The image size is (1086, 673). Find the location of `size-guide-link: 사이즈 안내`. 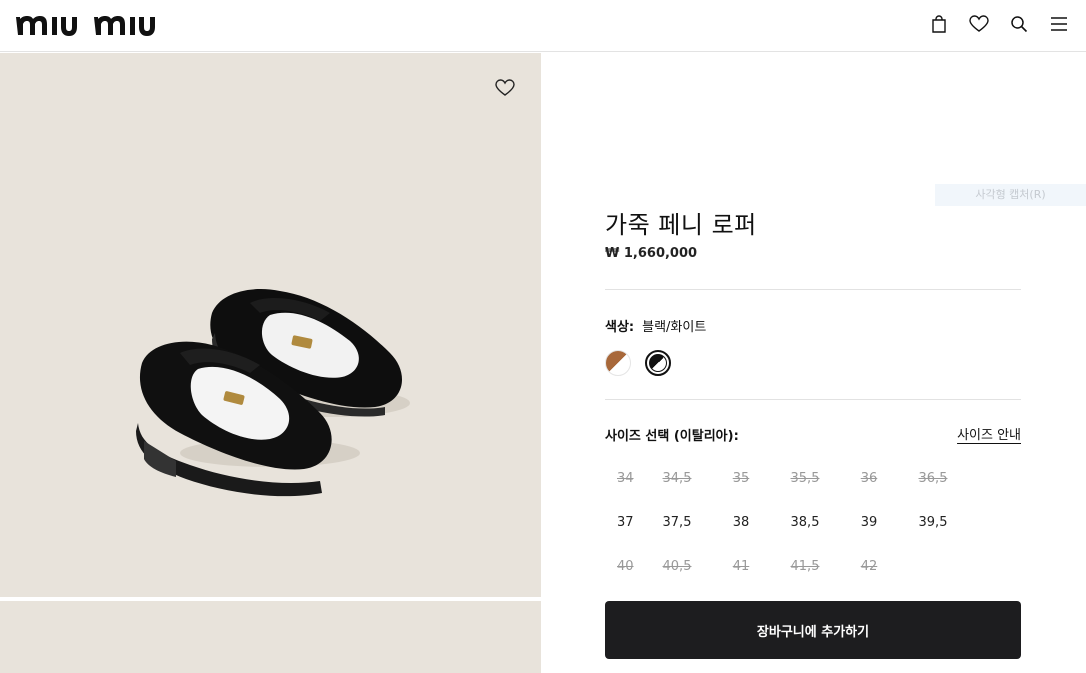

size-guide-link: 사이즈 안내 is located at coordinates (989, 433).